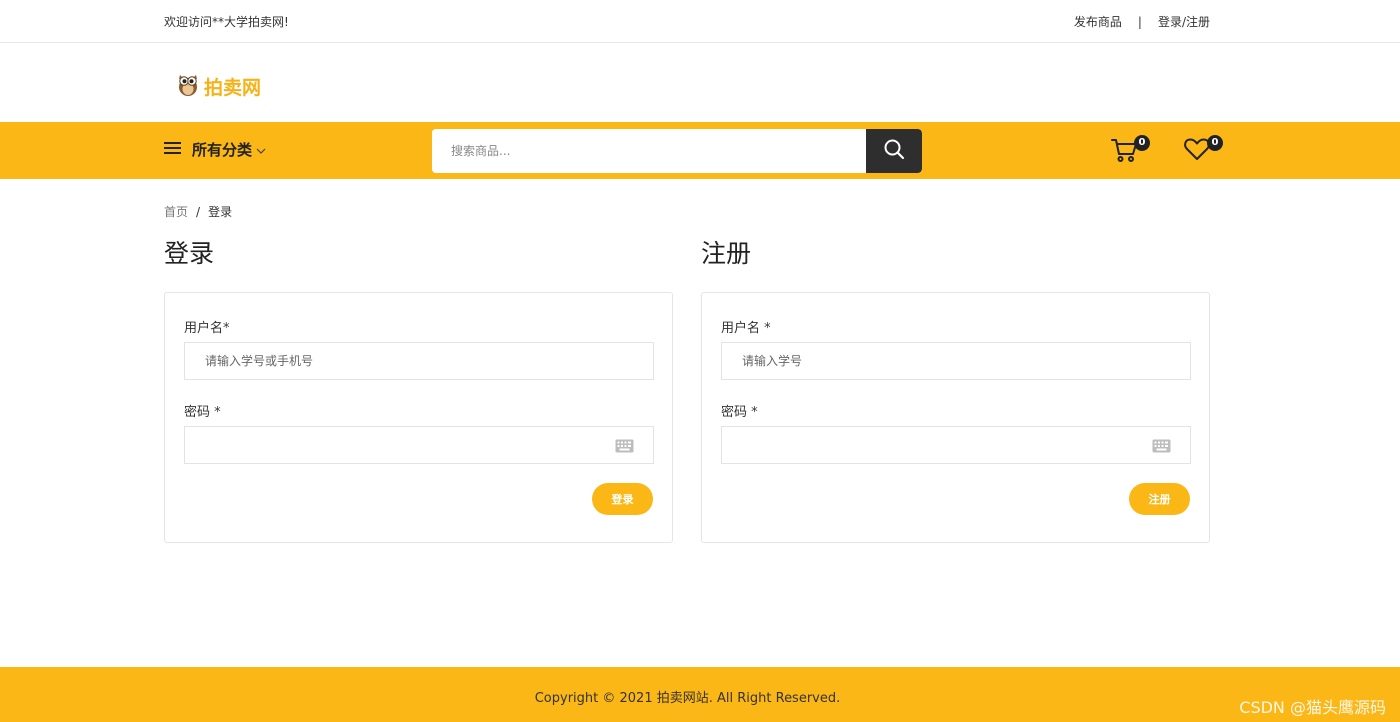  I want to click on all-categories-button: 所有分类, so click(215, 149).